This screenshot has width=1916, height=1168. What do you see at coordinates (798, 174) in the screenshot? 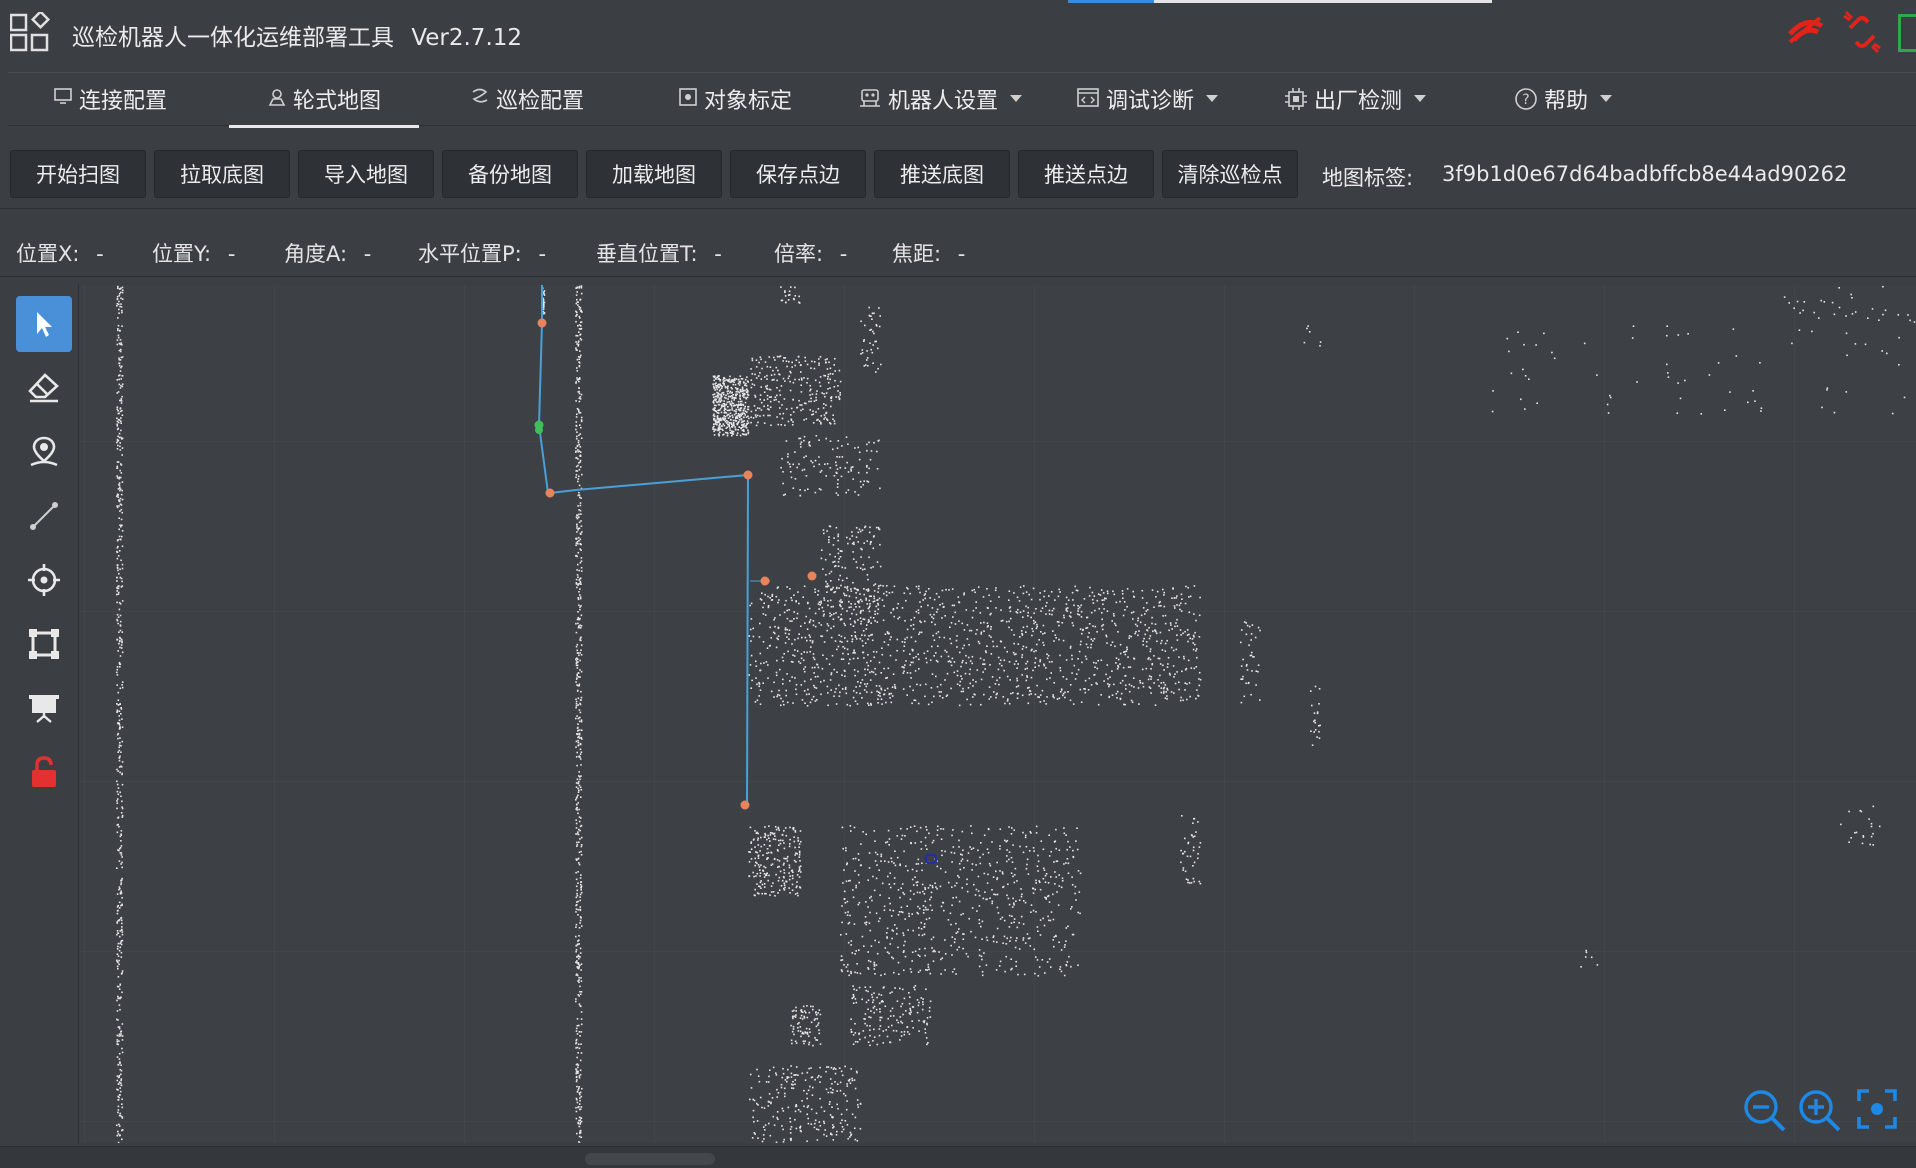
I see `save-points-edges-button: 保存点边` at bounding box center [798, 174].